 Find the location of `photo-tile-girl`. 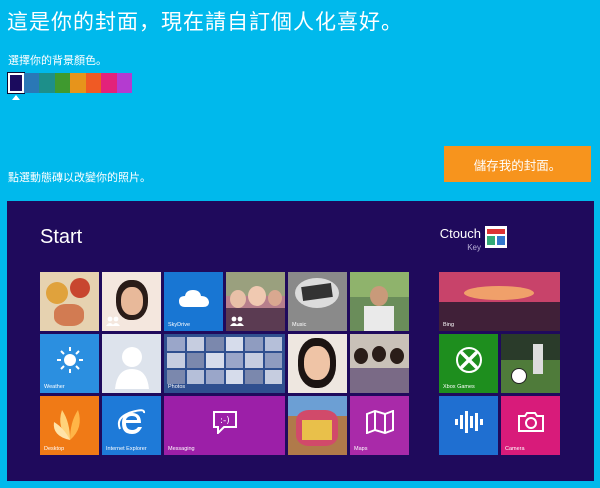

photo-tile-girl is located at coordinates (317, 363).